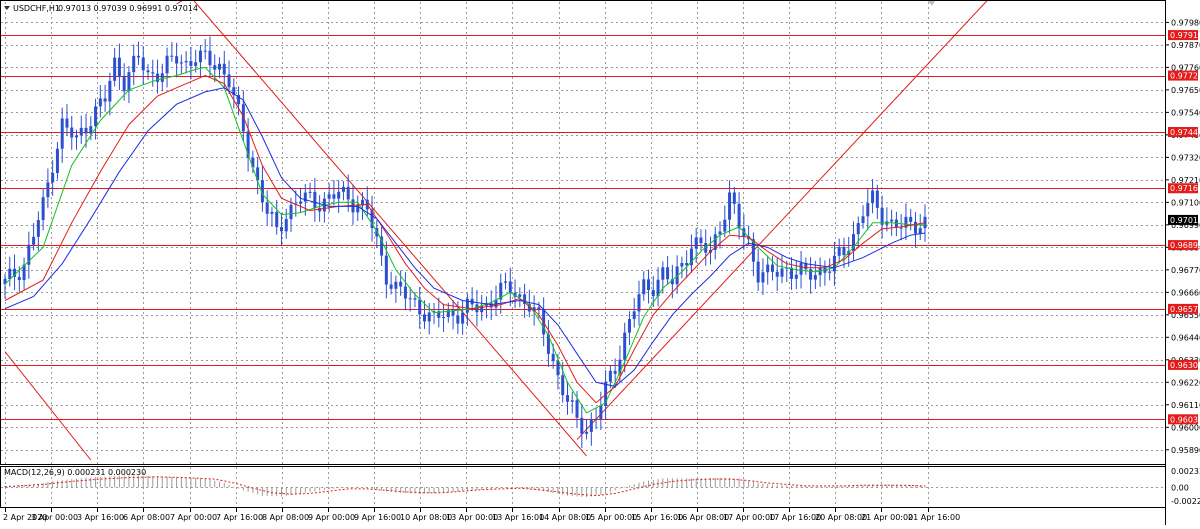 The width and height of the screenshot is (1200, 529). I want to click on time-tick-label: 21 Apr 16:00, so click(934, 517).